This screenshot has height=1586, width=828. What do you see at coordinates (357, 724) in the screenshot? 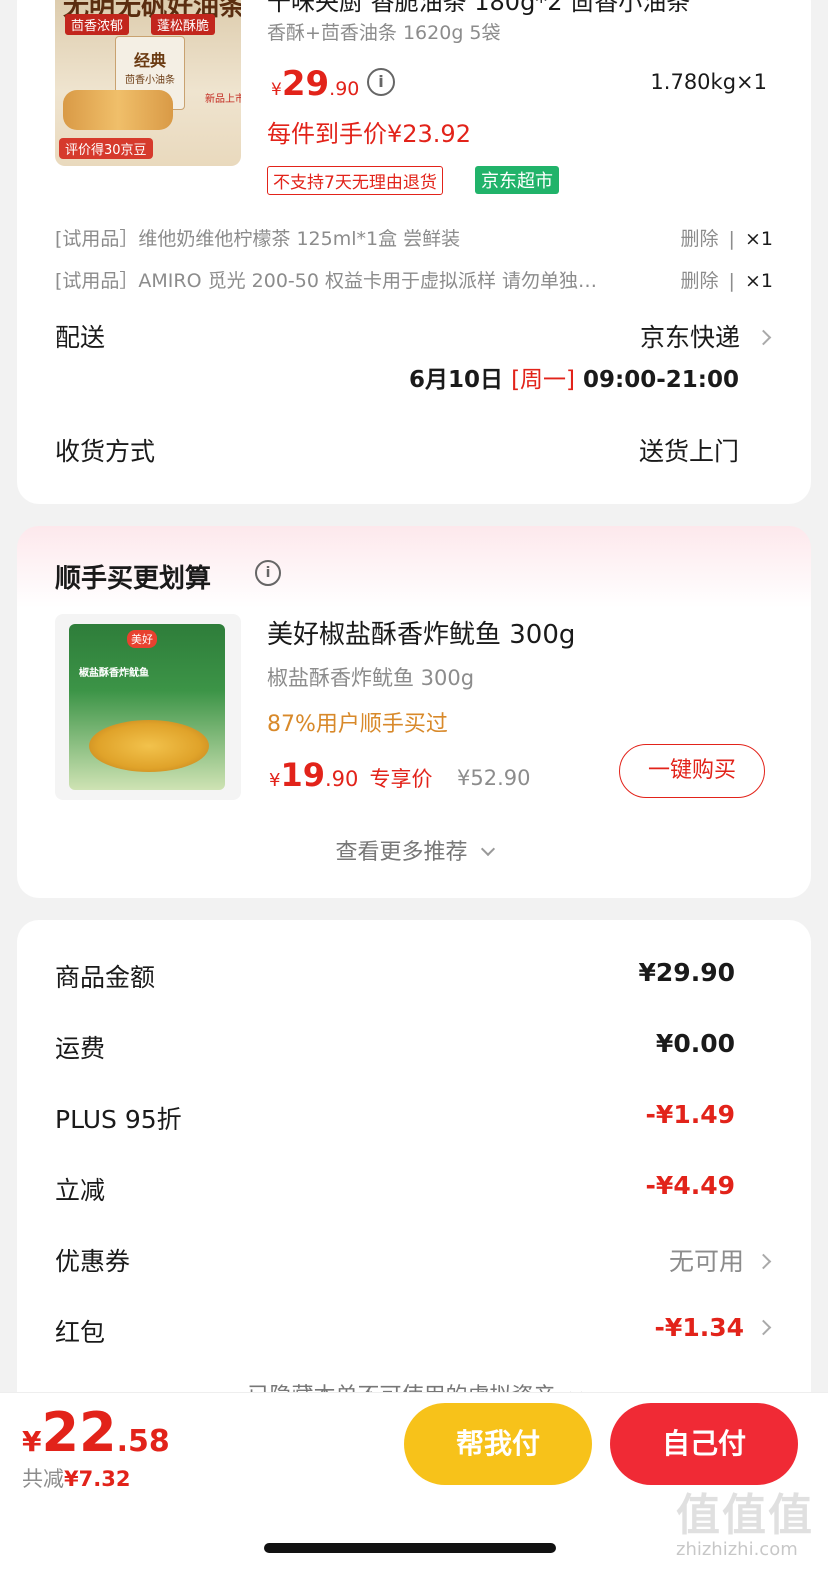
I see `upsell-product-stat: 87%用户顺手买过` at bounding box center [357, 724].